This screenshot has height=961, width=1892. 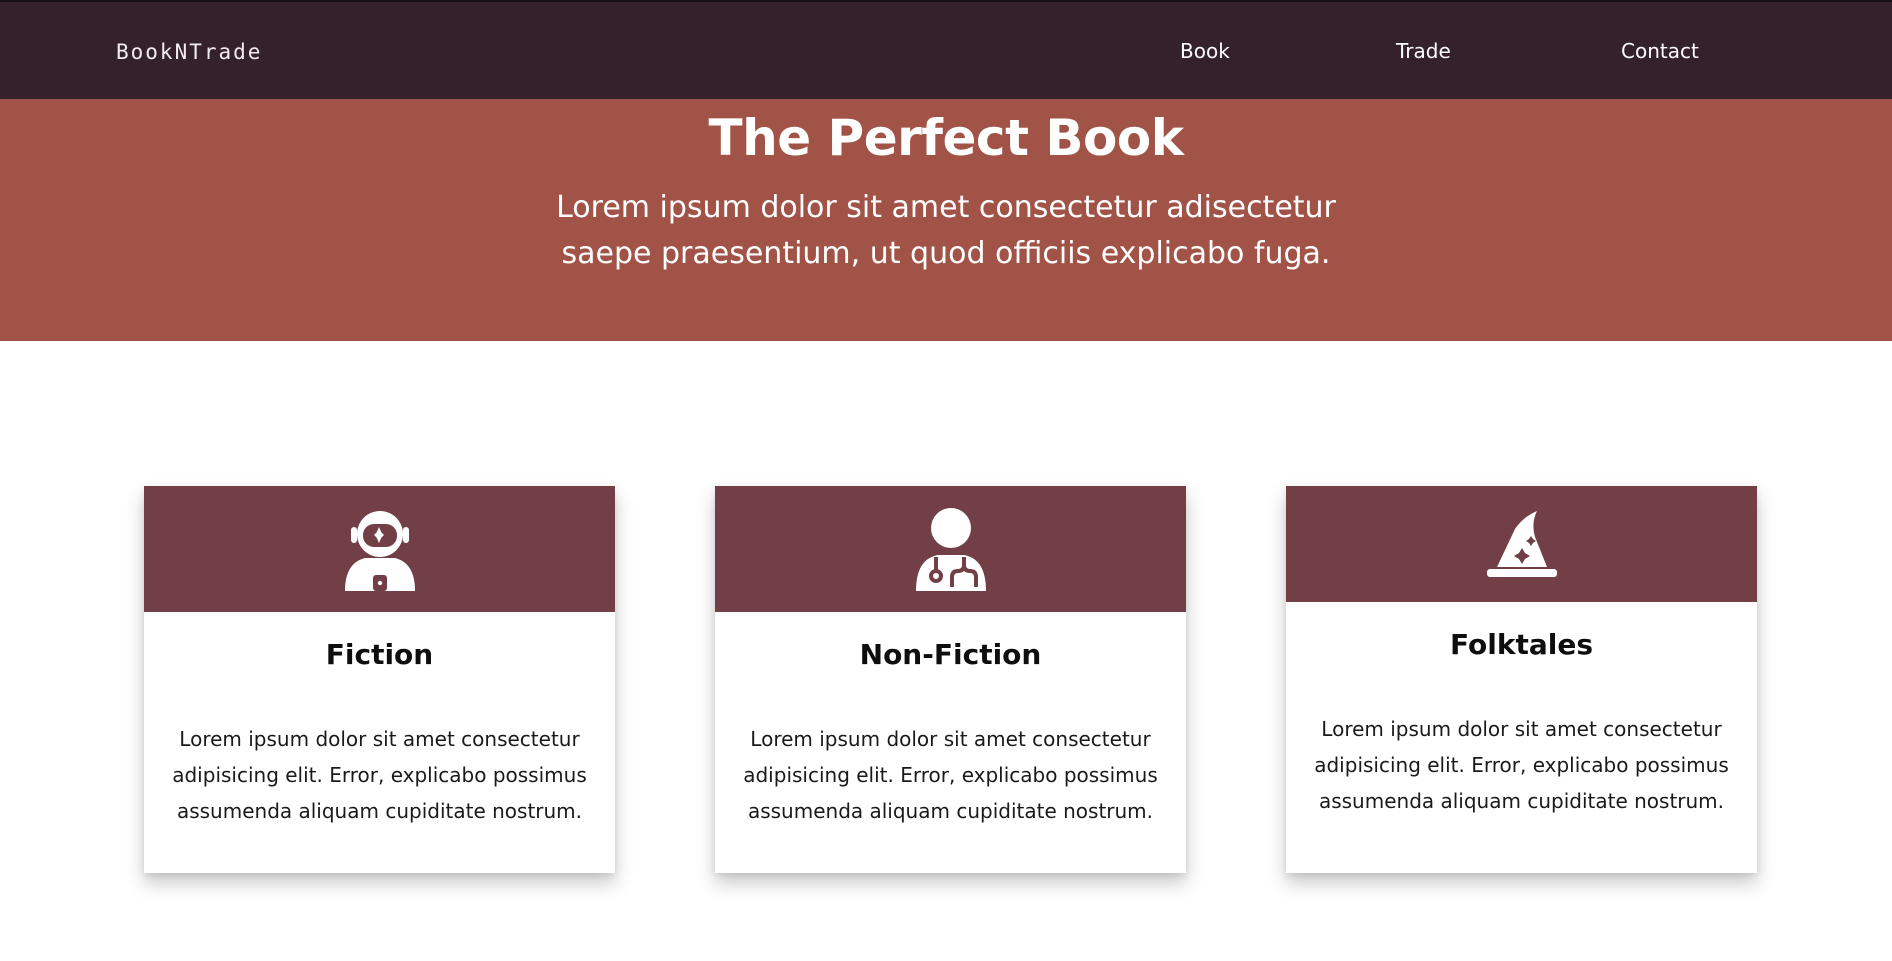 I want to click on wizard-hat-icon, so click(x=1521, y=544).